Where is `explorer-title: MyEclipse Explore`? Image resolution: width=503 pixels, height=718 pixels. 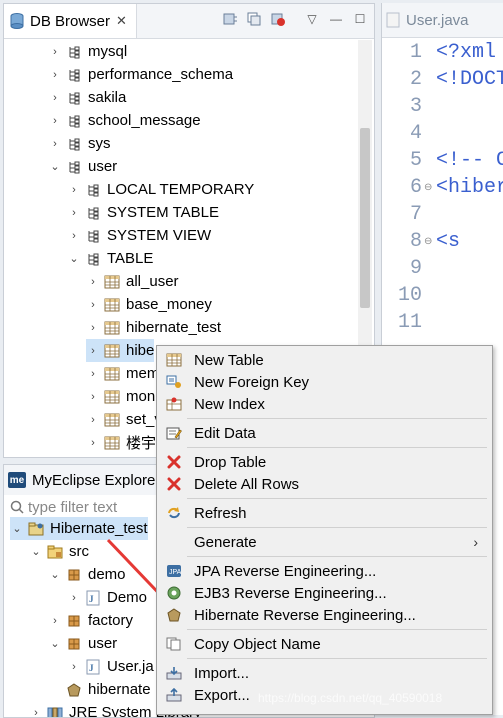 explorer-title: MyEclipse Explore is located at coordinates (94, 480).